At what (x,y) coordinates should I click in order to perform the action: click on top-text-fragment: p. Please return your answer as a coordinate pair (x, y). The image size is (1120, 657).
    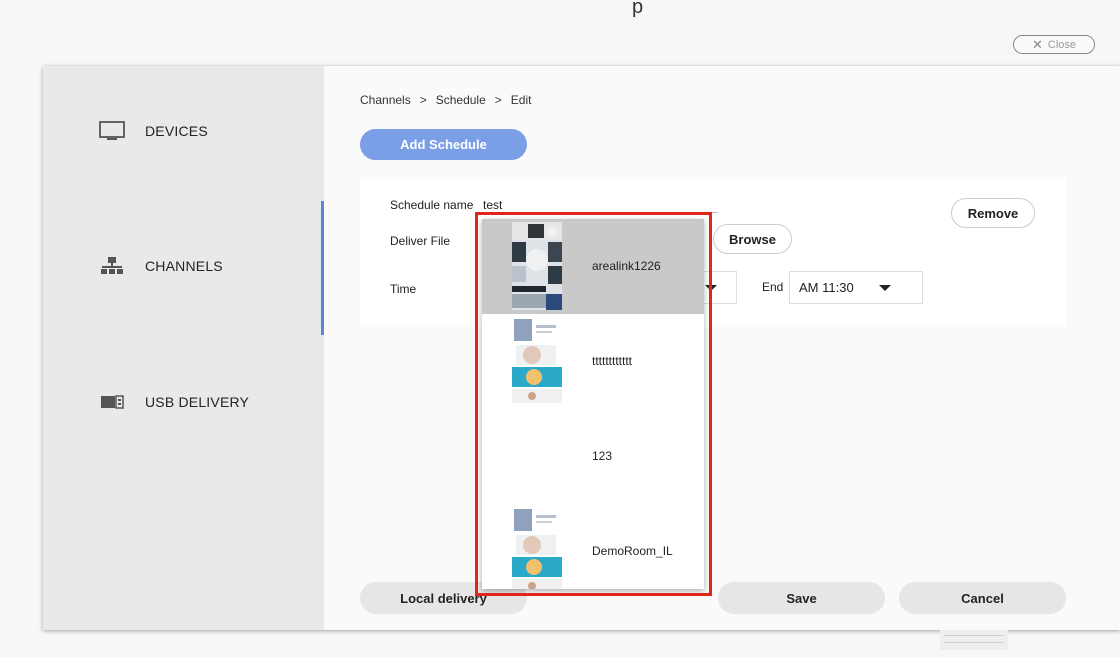
    Looking at the image, I should click on (638, 9).